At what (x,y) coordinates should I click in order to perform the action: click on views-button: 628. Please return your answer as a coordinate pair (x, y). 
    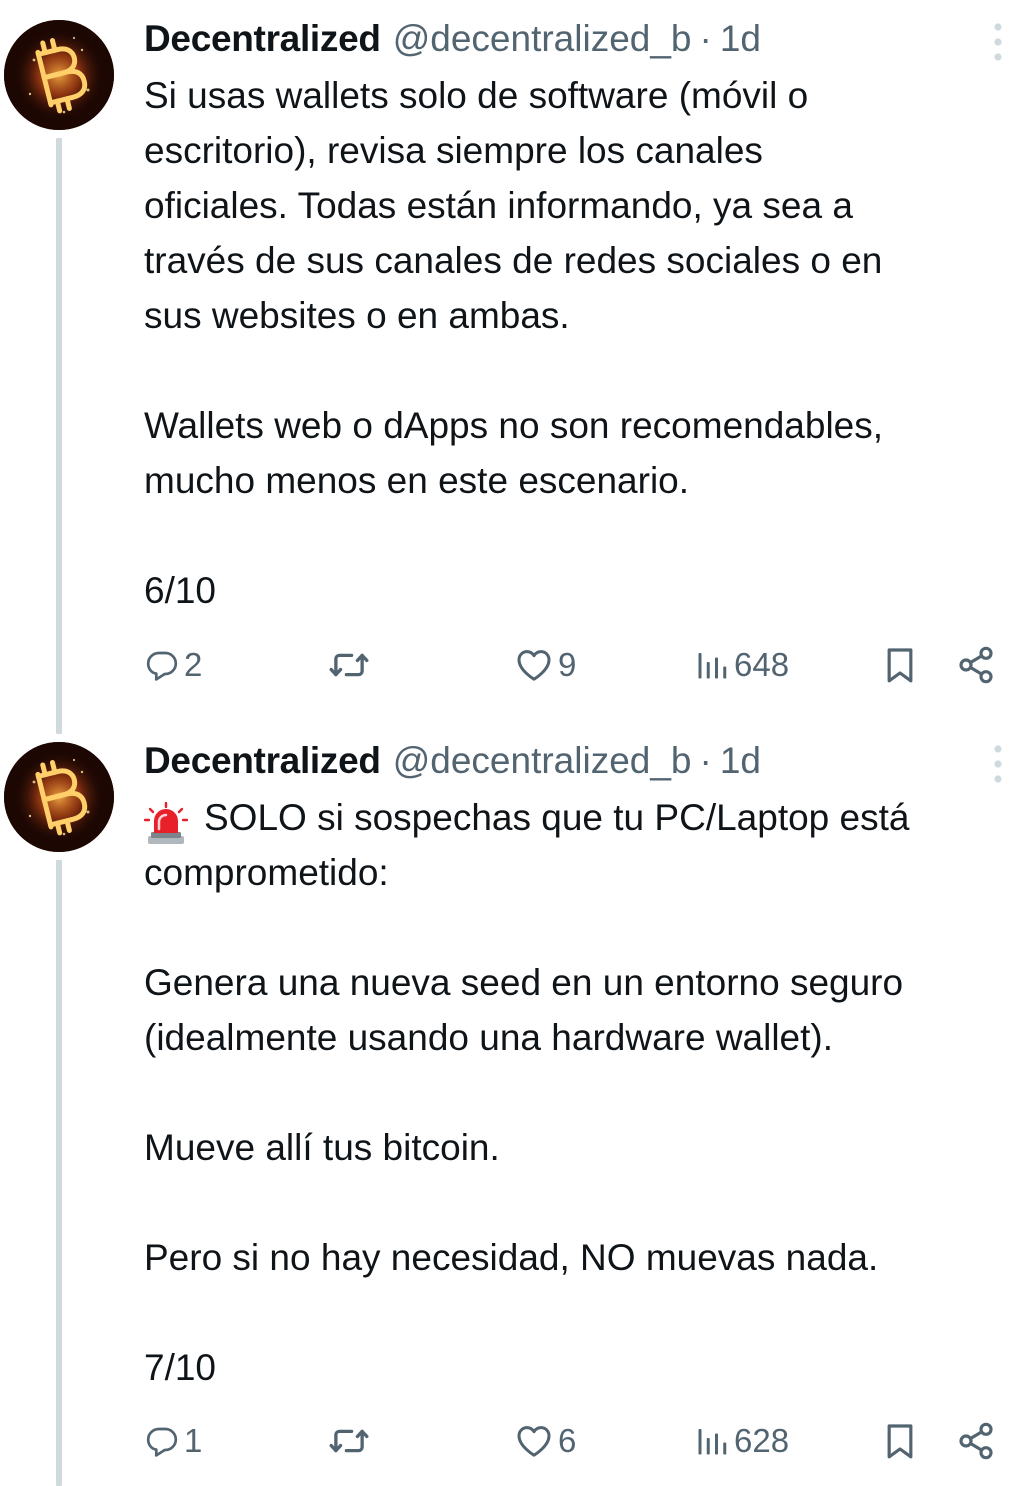
    Looking at the image, I should click on (741, 1441).